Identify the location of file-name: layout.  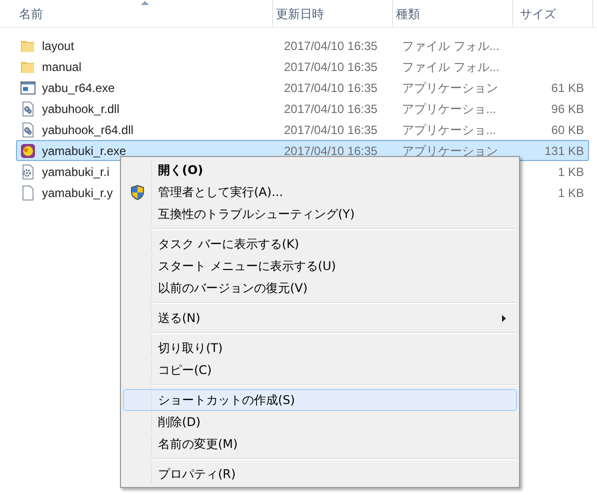
(58, 46).